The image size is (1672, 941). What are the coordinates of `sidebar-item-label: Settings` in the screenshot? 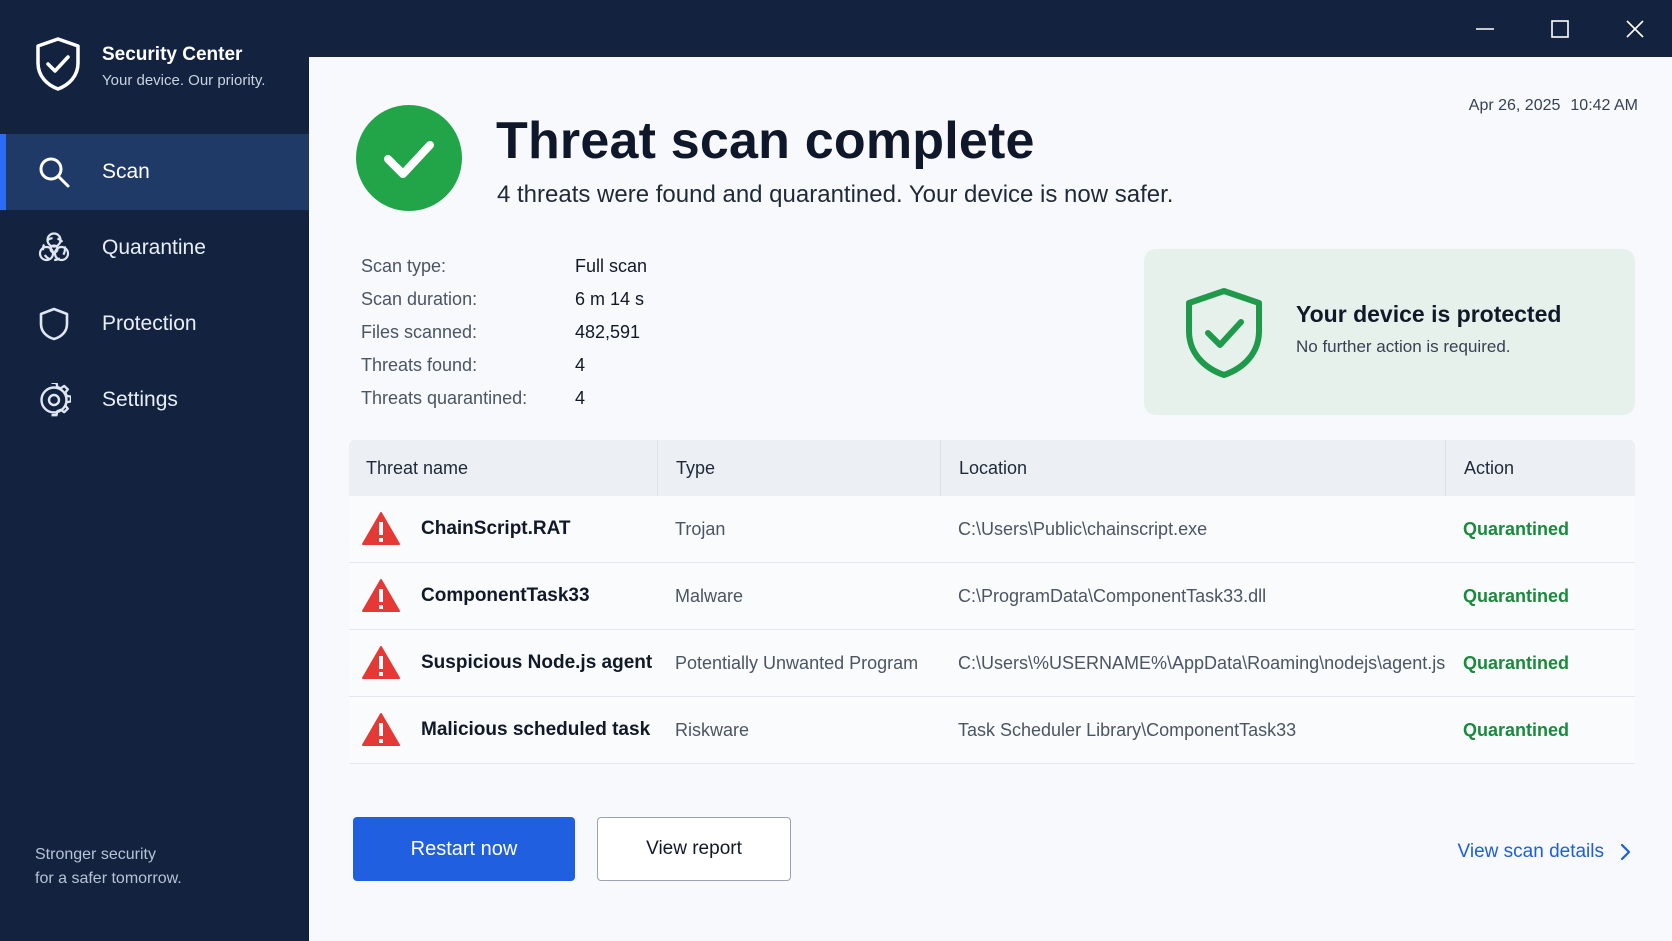 It's located at (140, 399).